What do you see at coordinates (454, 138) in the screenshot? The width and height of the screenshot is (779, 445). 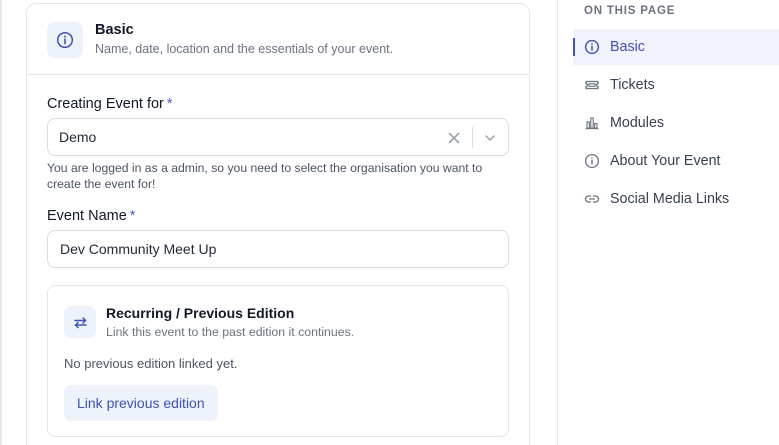 I see `clear-icon` at bounding box center [454, 138].